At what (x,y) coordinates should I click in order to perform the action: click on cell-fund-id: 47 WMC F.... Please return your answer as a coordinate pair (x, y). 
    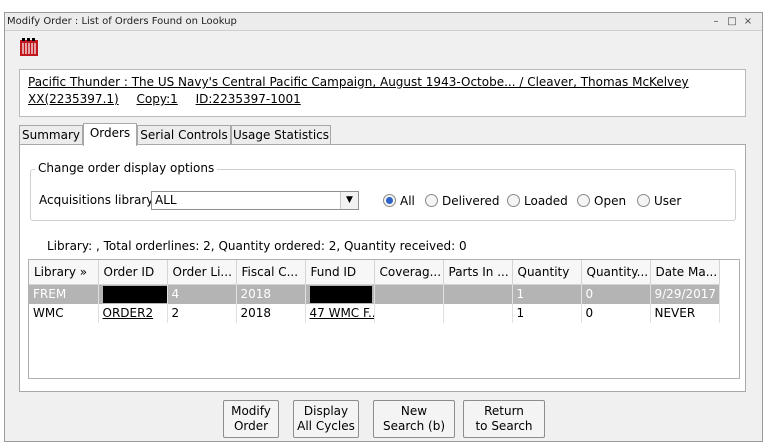
    Looking at the image, I should click on (340, 313).